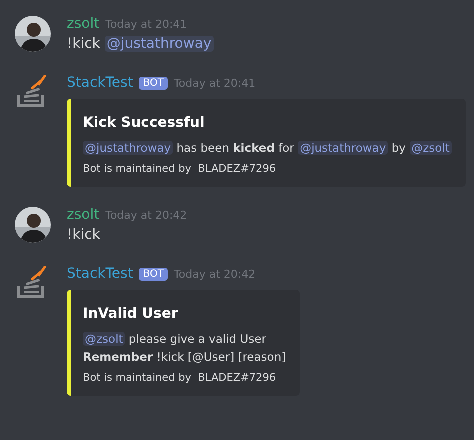  Describe the element at coordinates (184, 357) in the screenshot. I see `embed-description: Remember !kick [@User] [reason]` at that location.